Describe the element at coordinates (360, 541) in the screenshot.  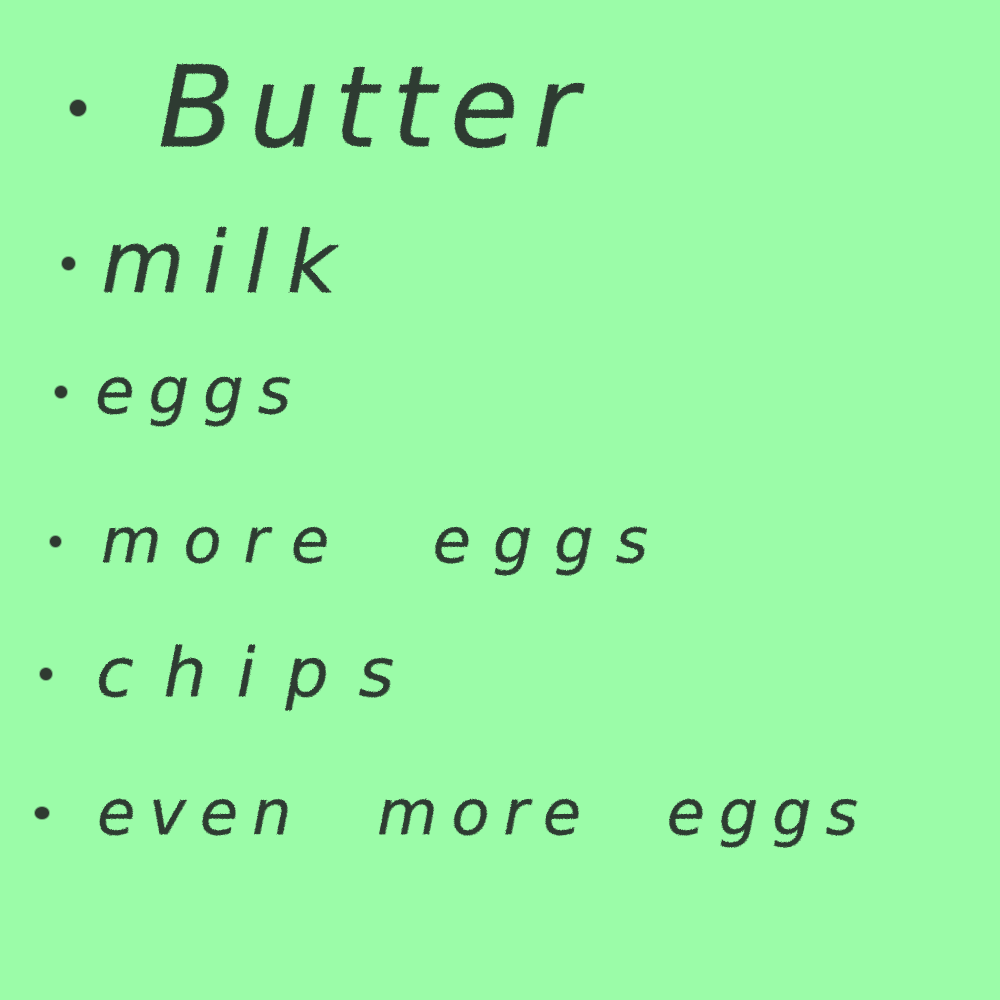
I see `list-item: more eggs` at that location.